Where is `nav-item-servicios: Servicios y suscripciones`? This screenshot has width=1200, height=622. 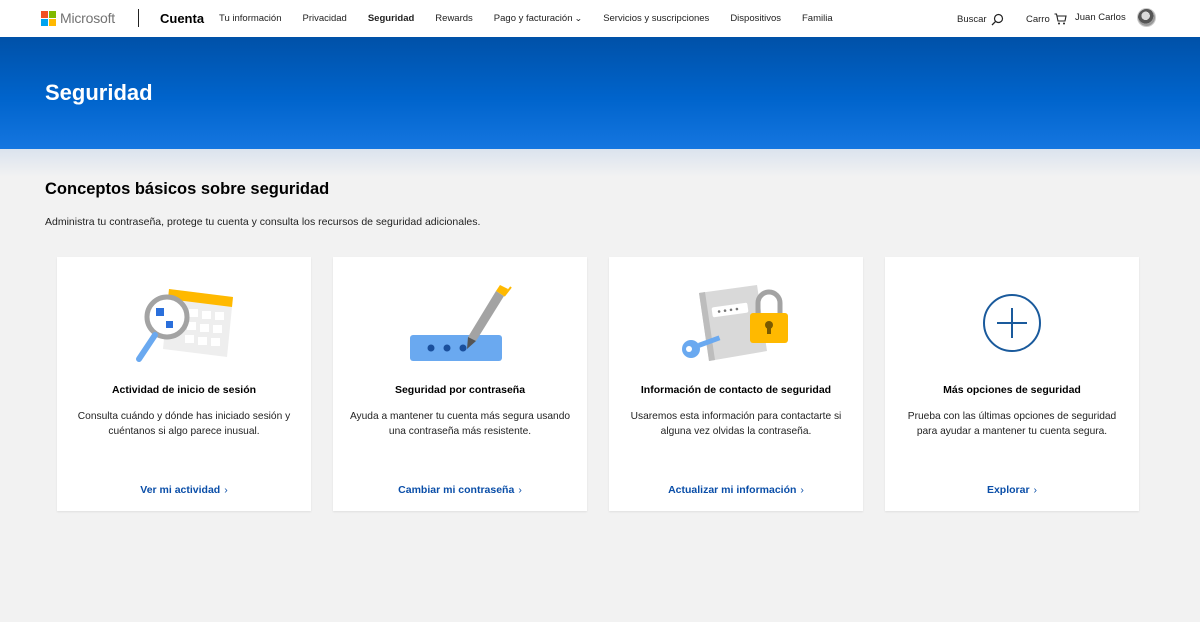
nav-item-servicios: Servicios y suscripciones is located at coordinates (656, 18).